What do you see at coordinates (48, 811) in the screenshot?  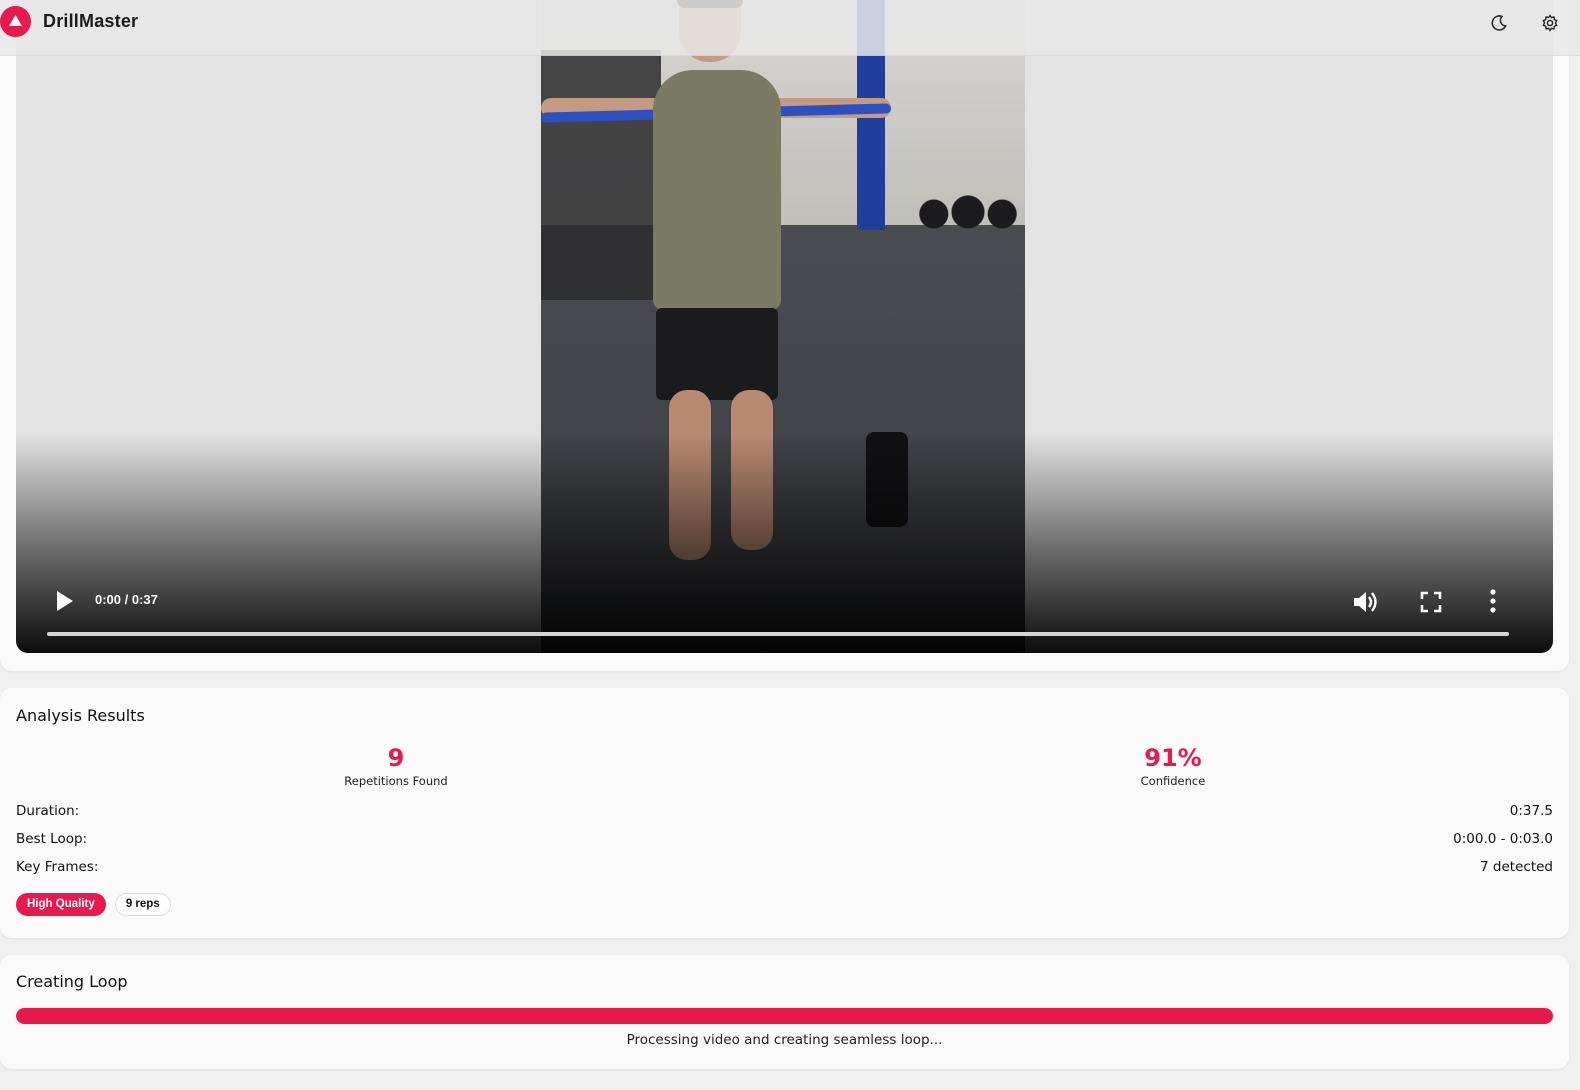 I see `detail-label: Duration:` at bounding box center [48, 811].